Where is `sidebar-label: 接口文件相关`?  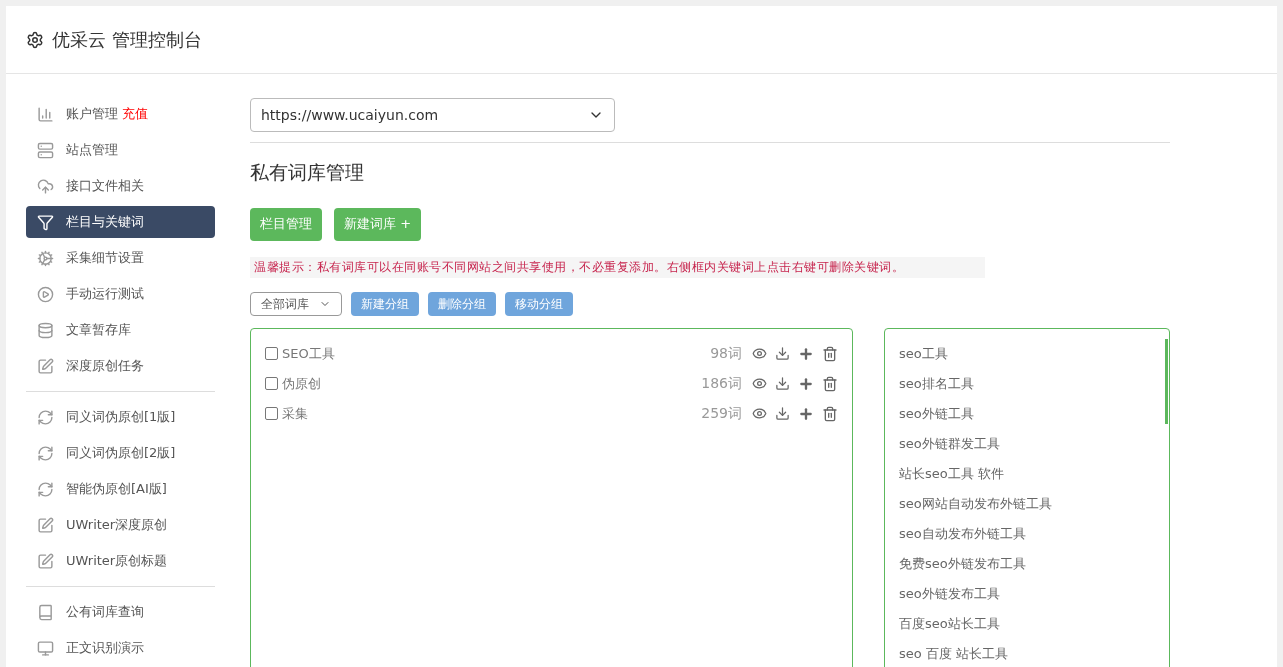
sidebar-label: 接口文件相关 is located at coordinates (105, 186).